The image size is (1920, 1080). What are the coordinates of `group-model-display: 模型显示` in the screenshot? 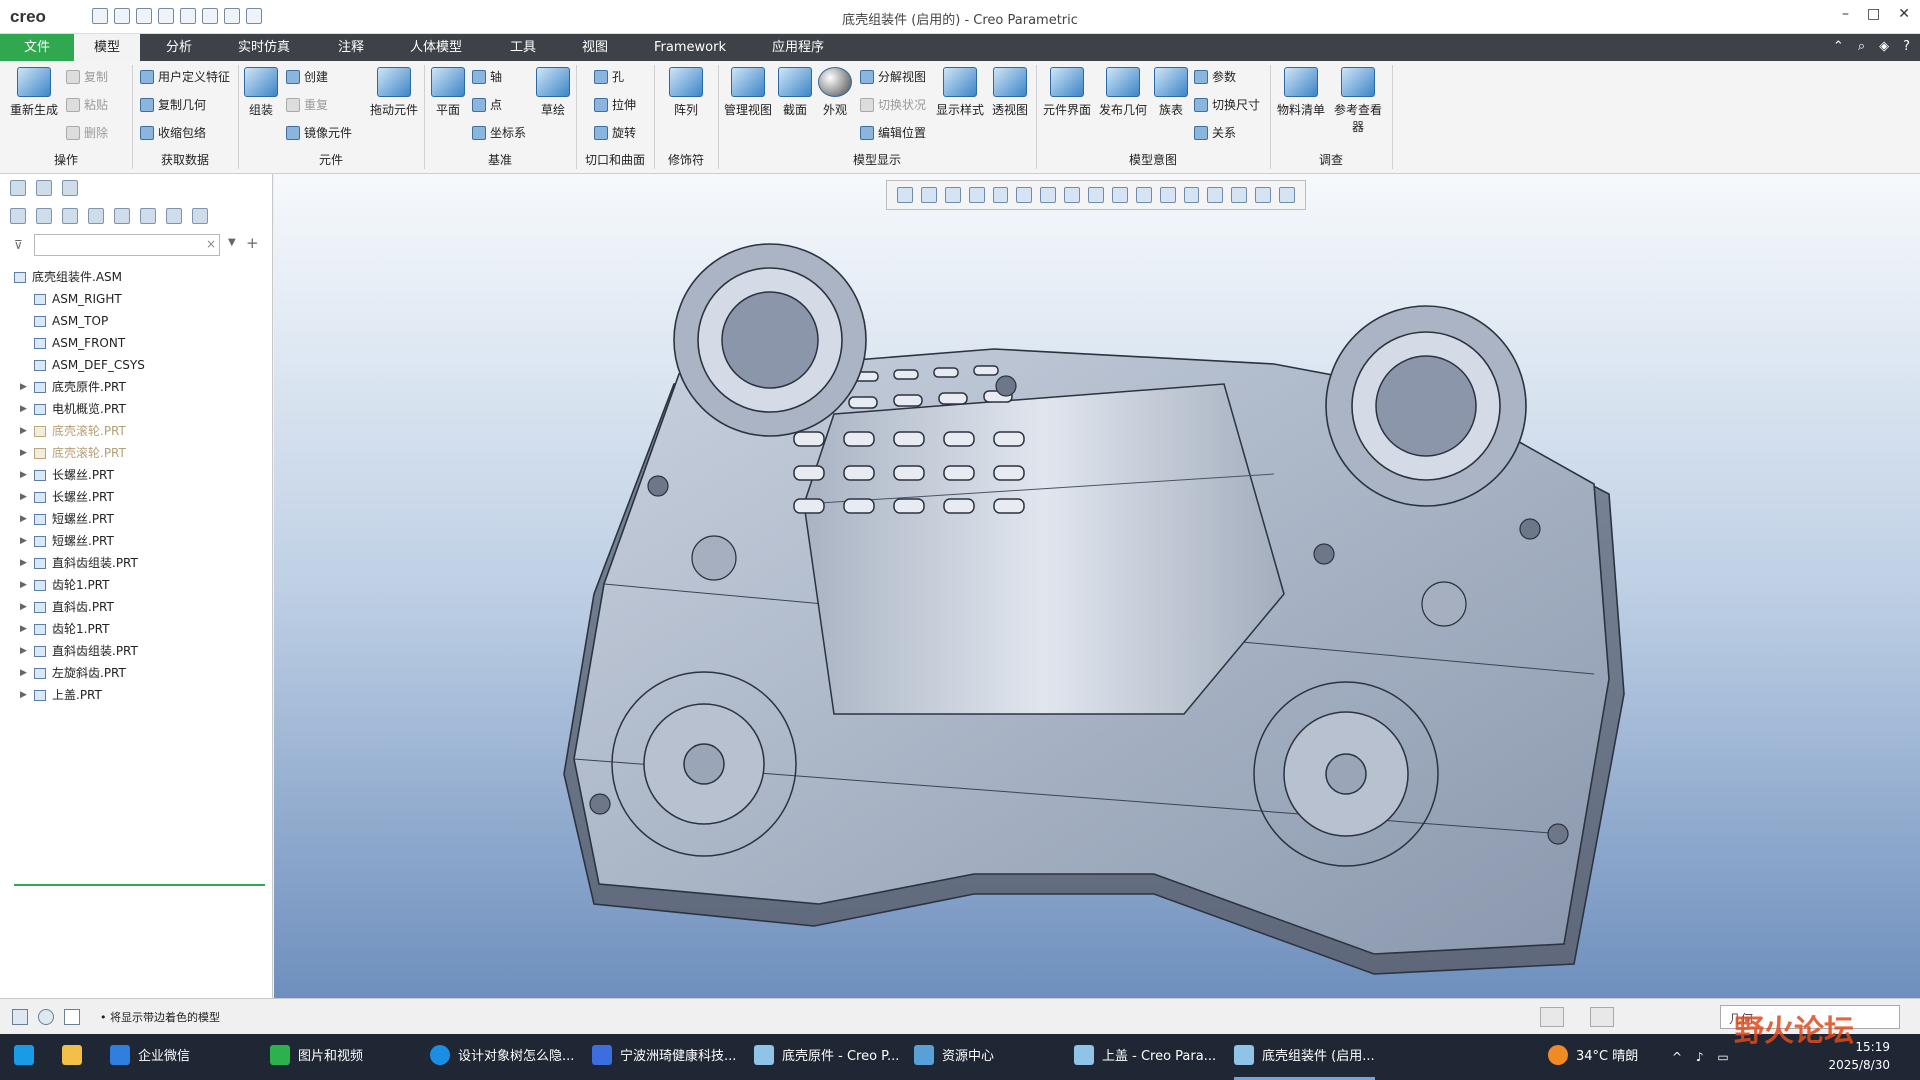 It's located at (877, 159).